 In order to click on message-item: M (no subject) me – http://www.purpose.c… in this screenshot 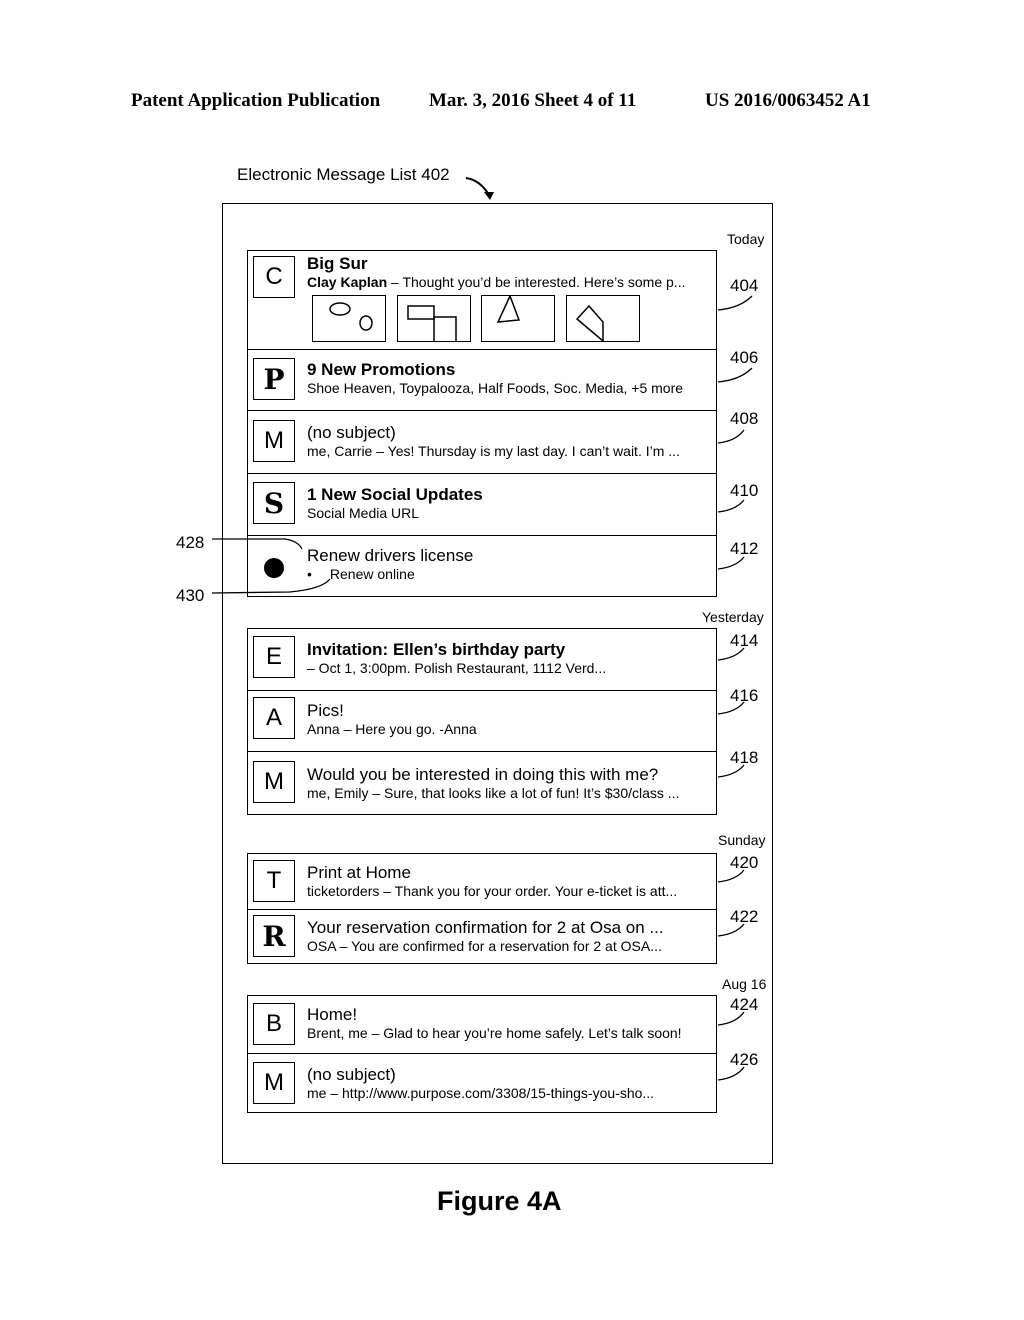, I will do `click(482, 1082)`.